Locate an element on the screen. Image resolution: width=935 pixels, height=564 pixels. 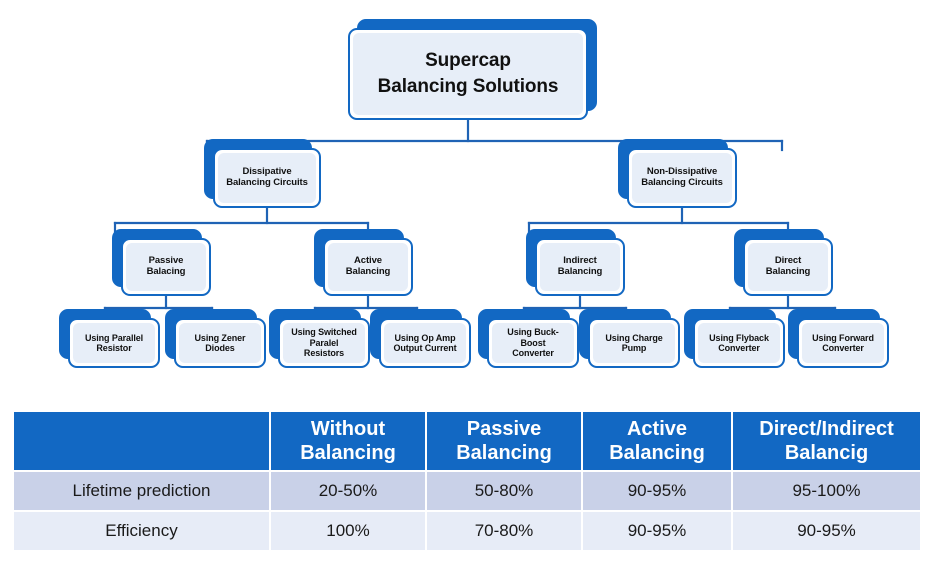
card-inner: Non-Dissipative Balancing Circuits is located at coordinates (682, 178).